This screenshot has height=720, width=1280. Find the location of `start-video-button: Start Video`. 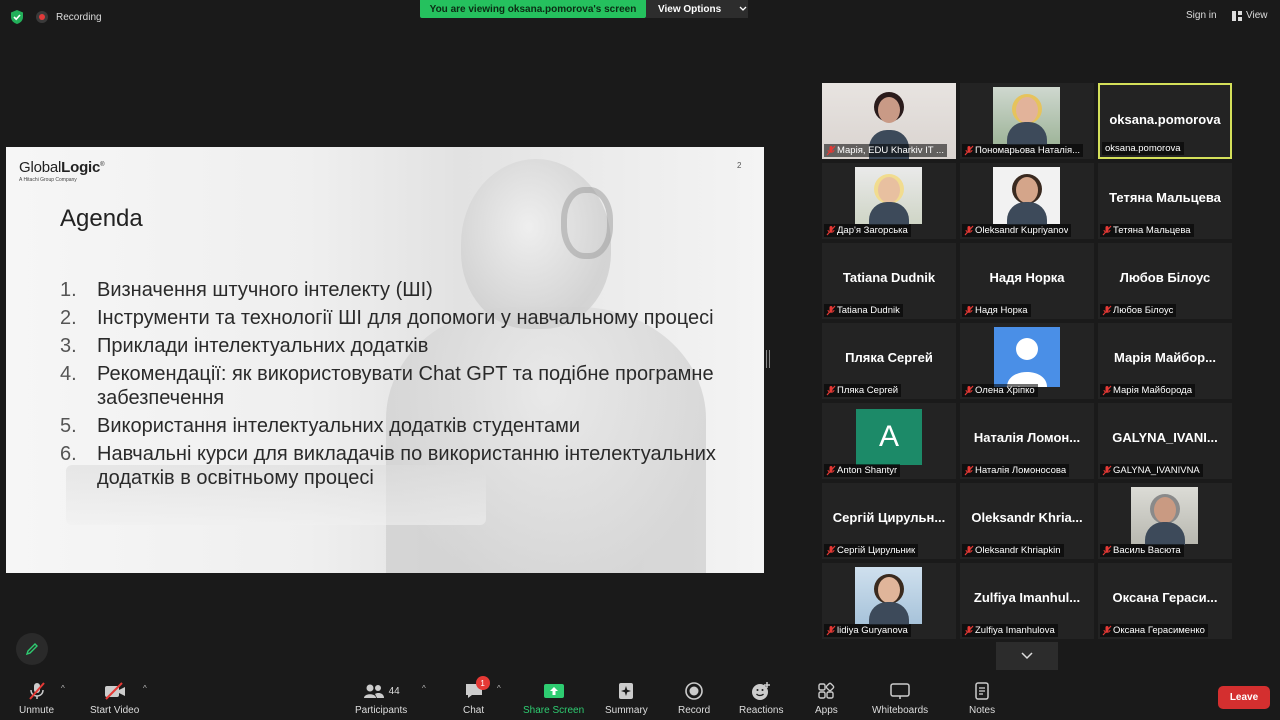

start-video-button: Start Video is located at coordinates (114, 698).